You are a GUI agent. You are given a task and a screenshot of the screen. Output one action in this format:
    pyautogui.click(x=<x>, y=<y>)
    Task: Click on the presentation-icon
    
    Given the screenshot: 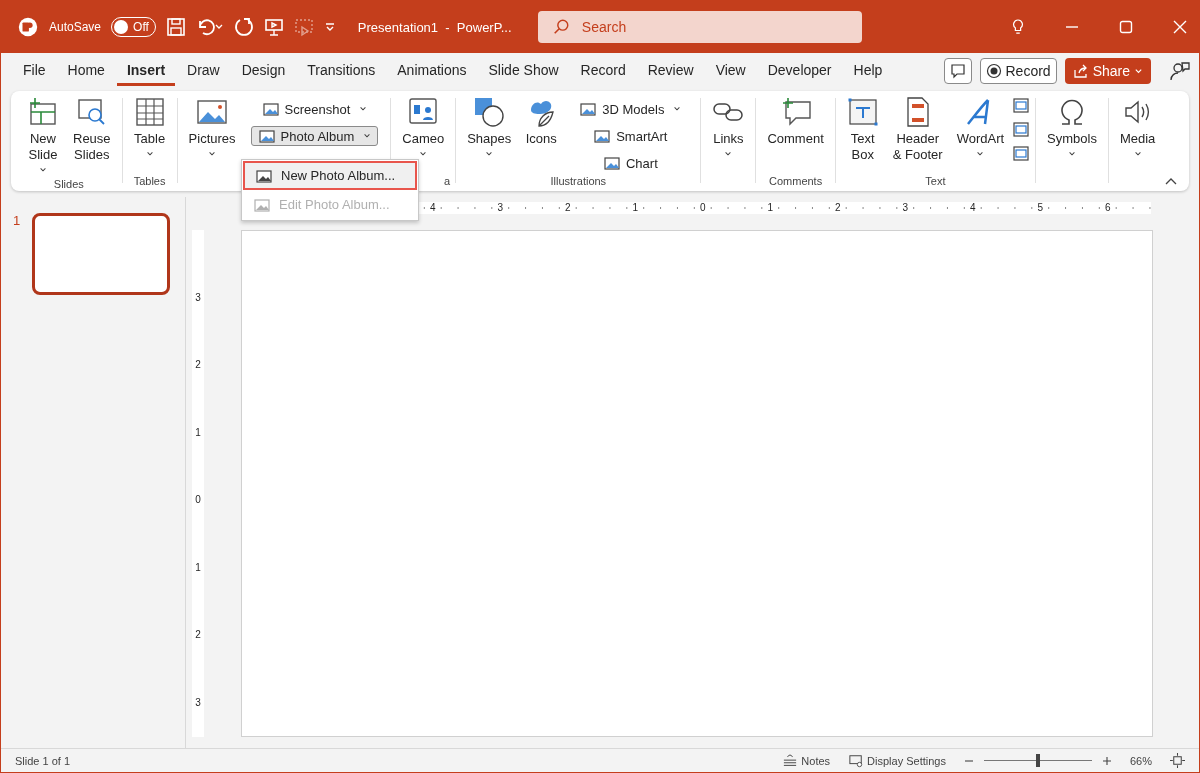 What is the action you would take?
    pyautogui.click(x=273, y=27)
    